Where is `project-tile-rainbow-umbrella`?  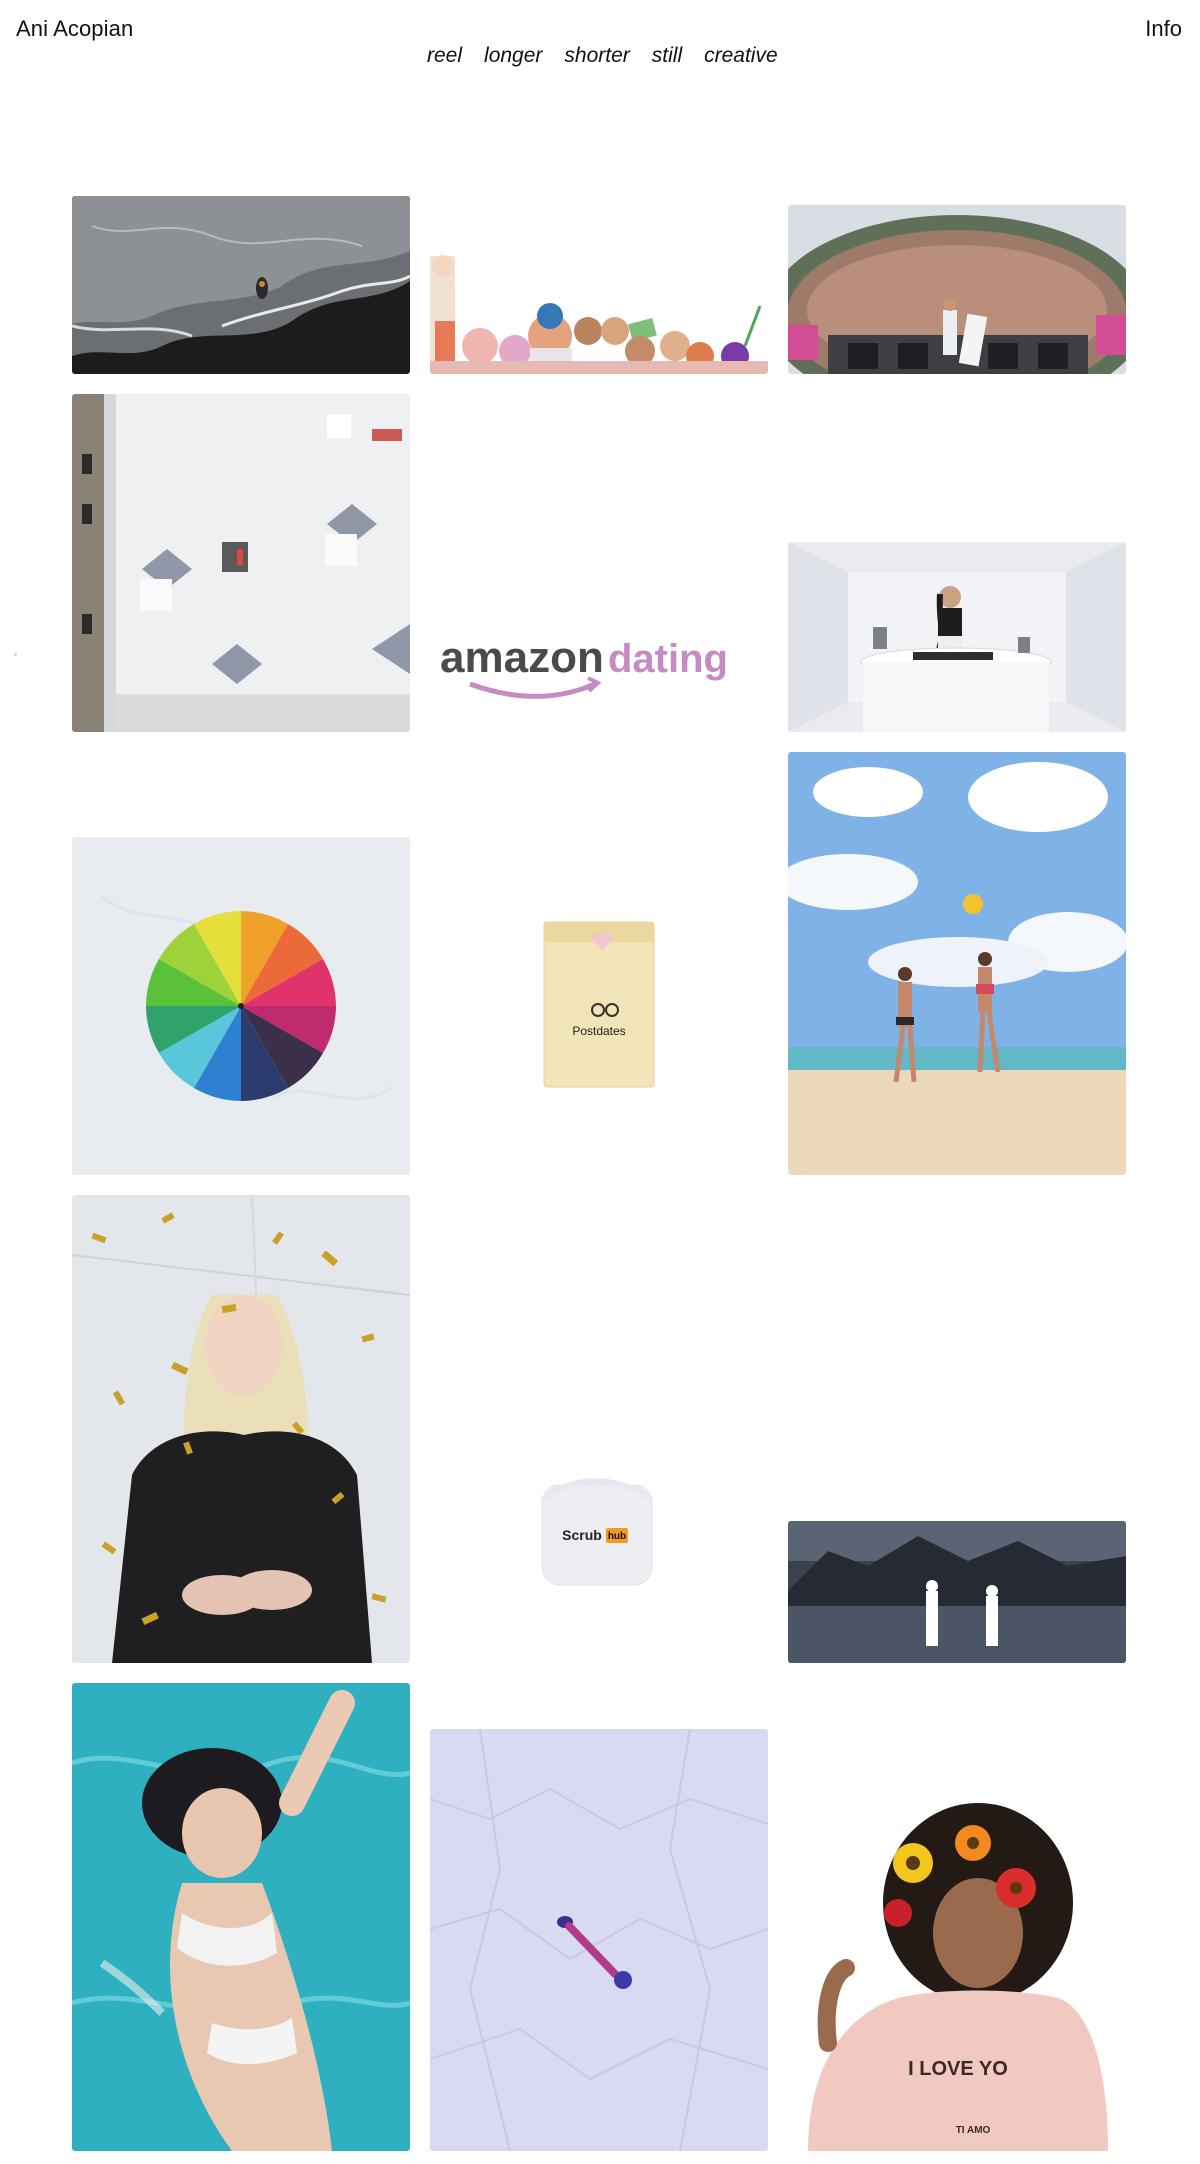
project-tile-rainbow-umbrella is located at coordinates (241, 1006).